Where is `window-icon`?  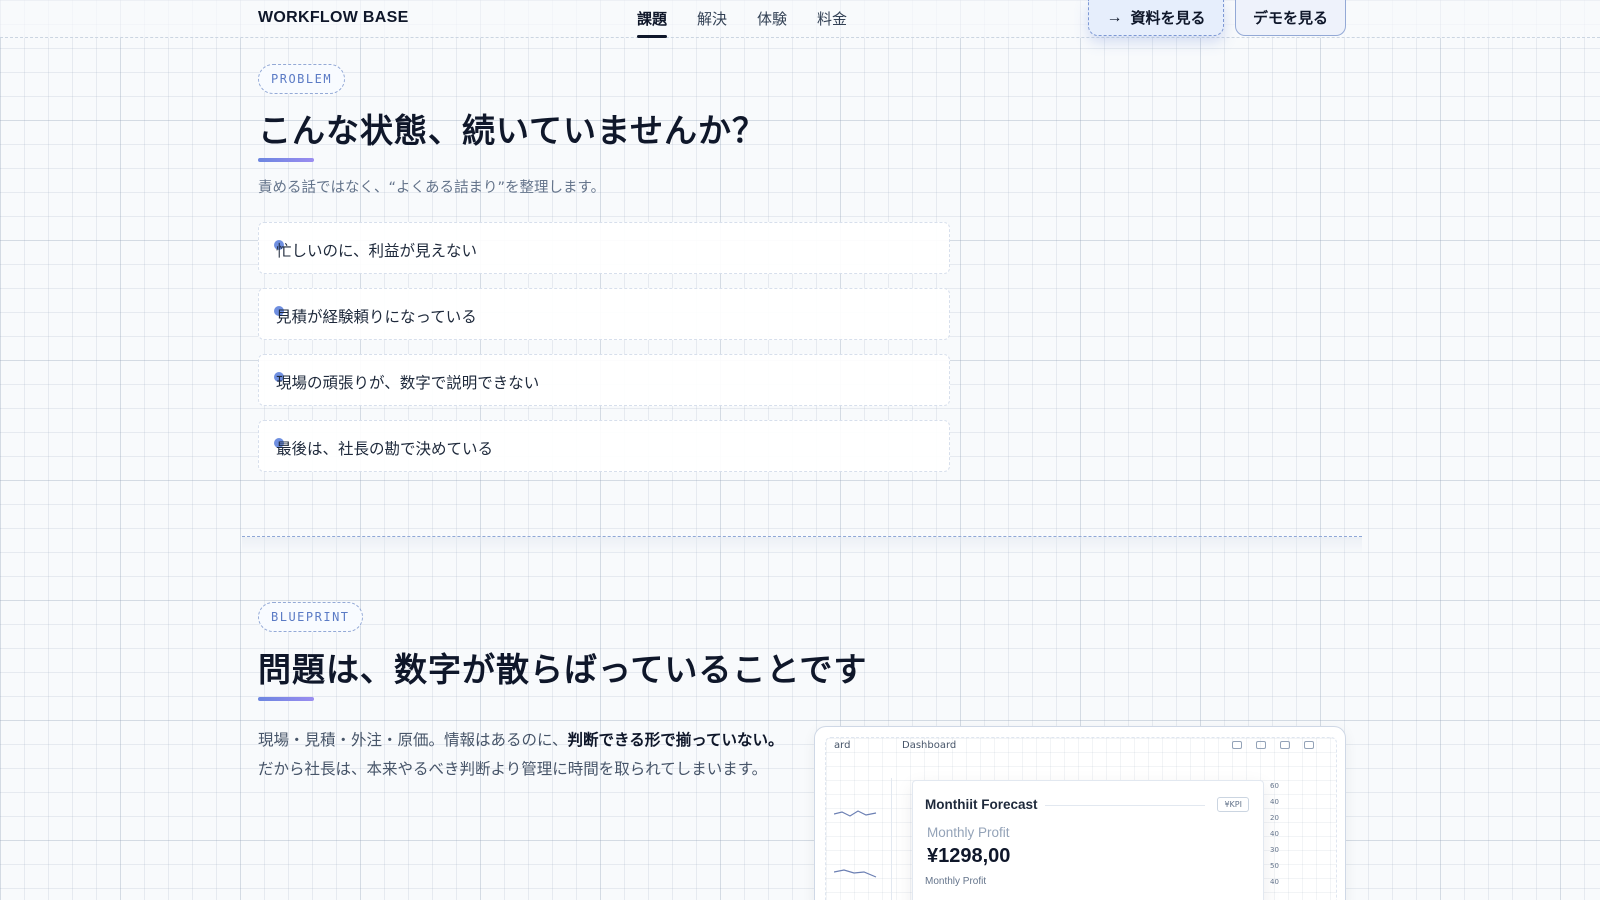 window-icon is located at coordinates (1237, 745).